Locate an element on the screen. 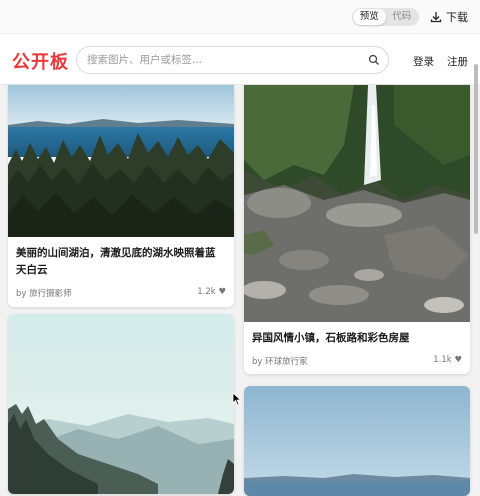 This screenshot has width=480, height=496. card-title-line1: 美丽的山间湖泊，清澈见底的湖水映照着蓝 is located at coordinates (116, 253).